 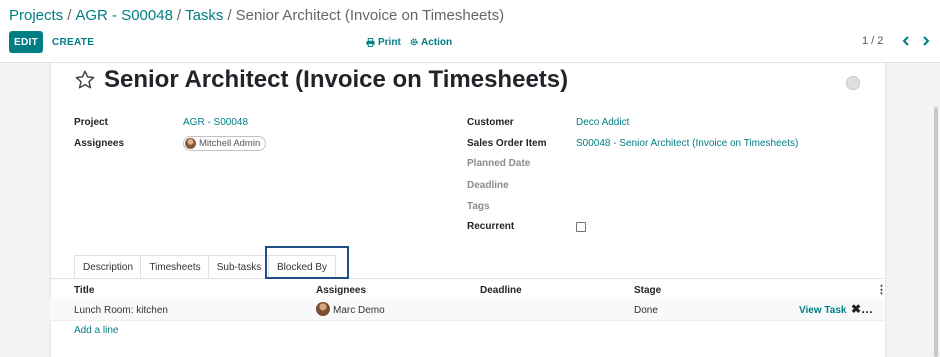 I want to click on customer-label: Customer, so click(x=490, y=122).